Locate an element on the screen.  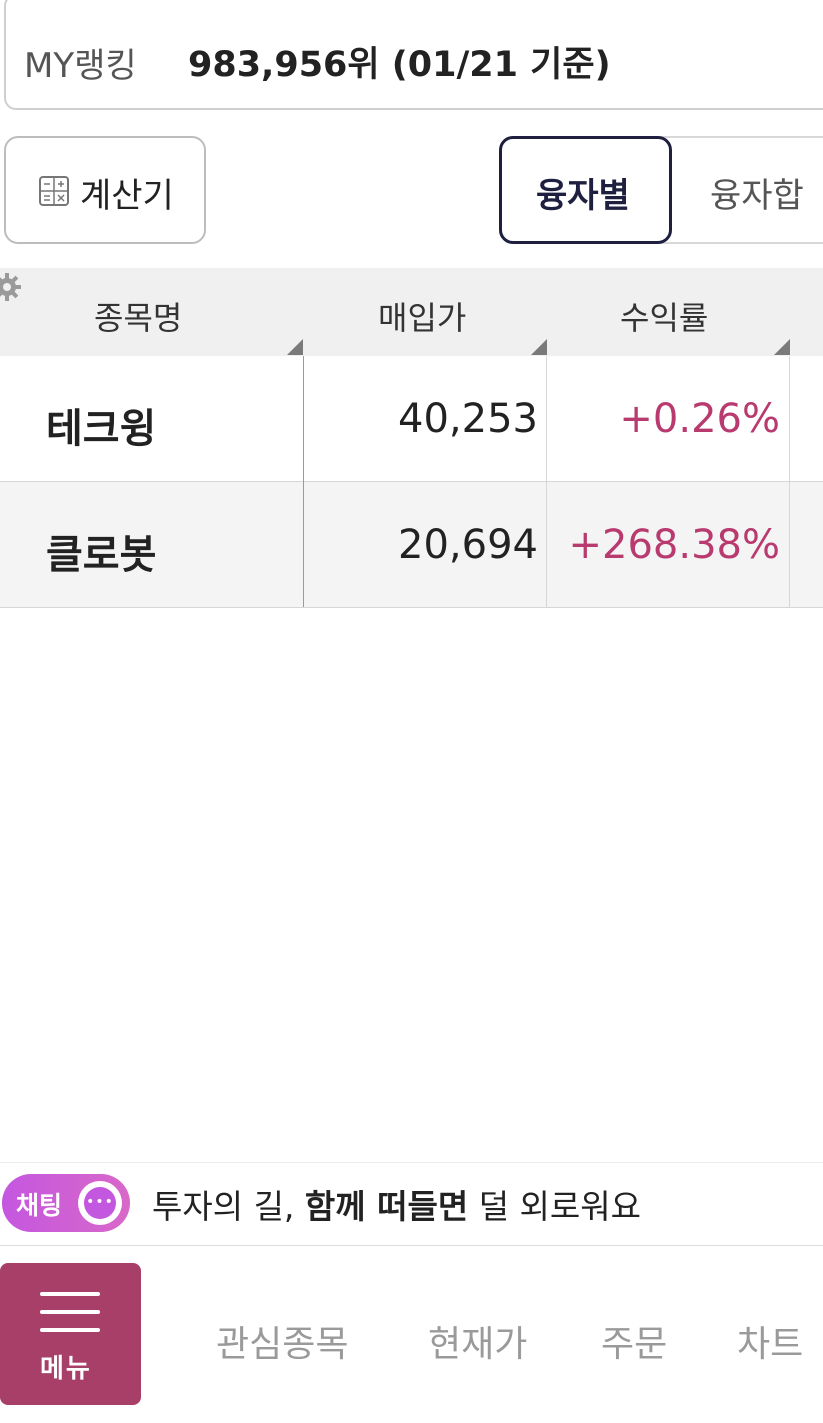
nav-watchlist: 관심종목 is located at coordinates (282, 1341).